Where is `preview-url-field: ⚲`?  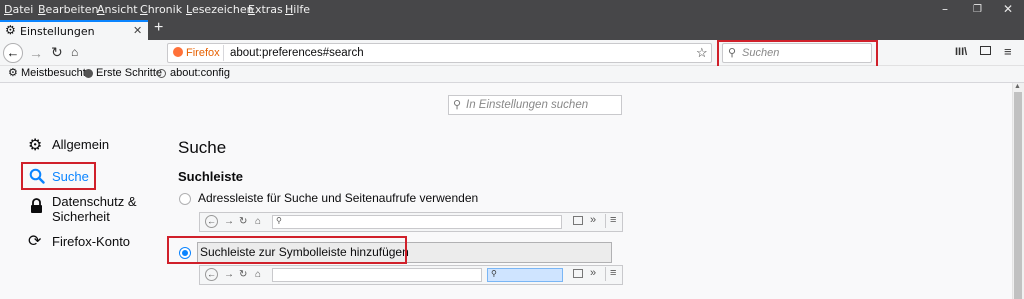
preview-url-field: ⚲ is located at coordinates (417, 222).